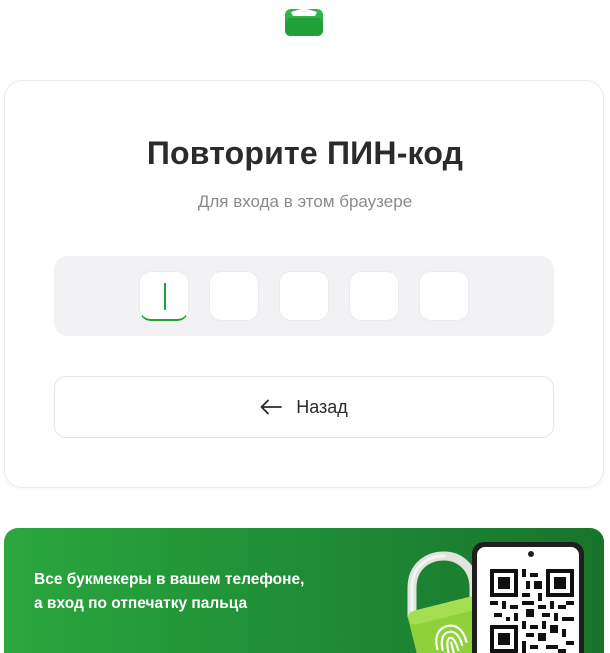  I want to click on arrow-left-icon, so click(271, 407).